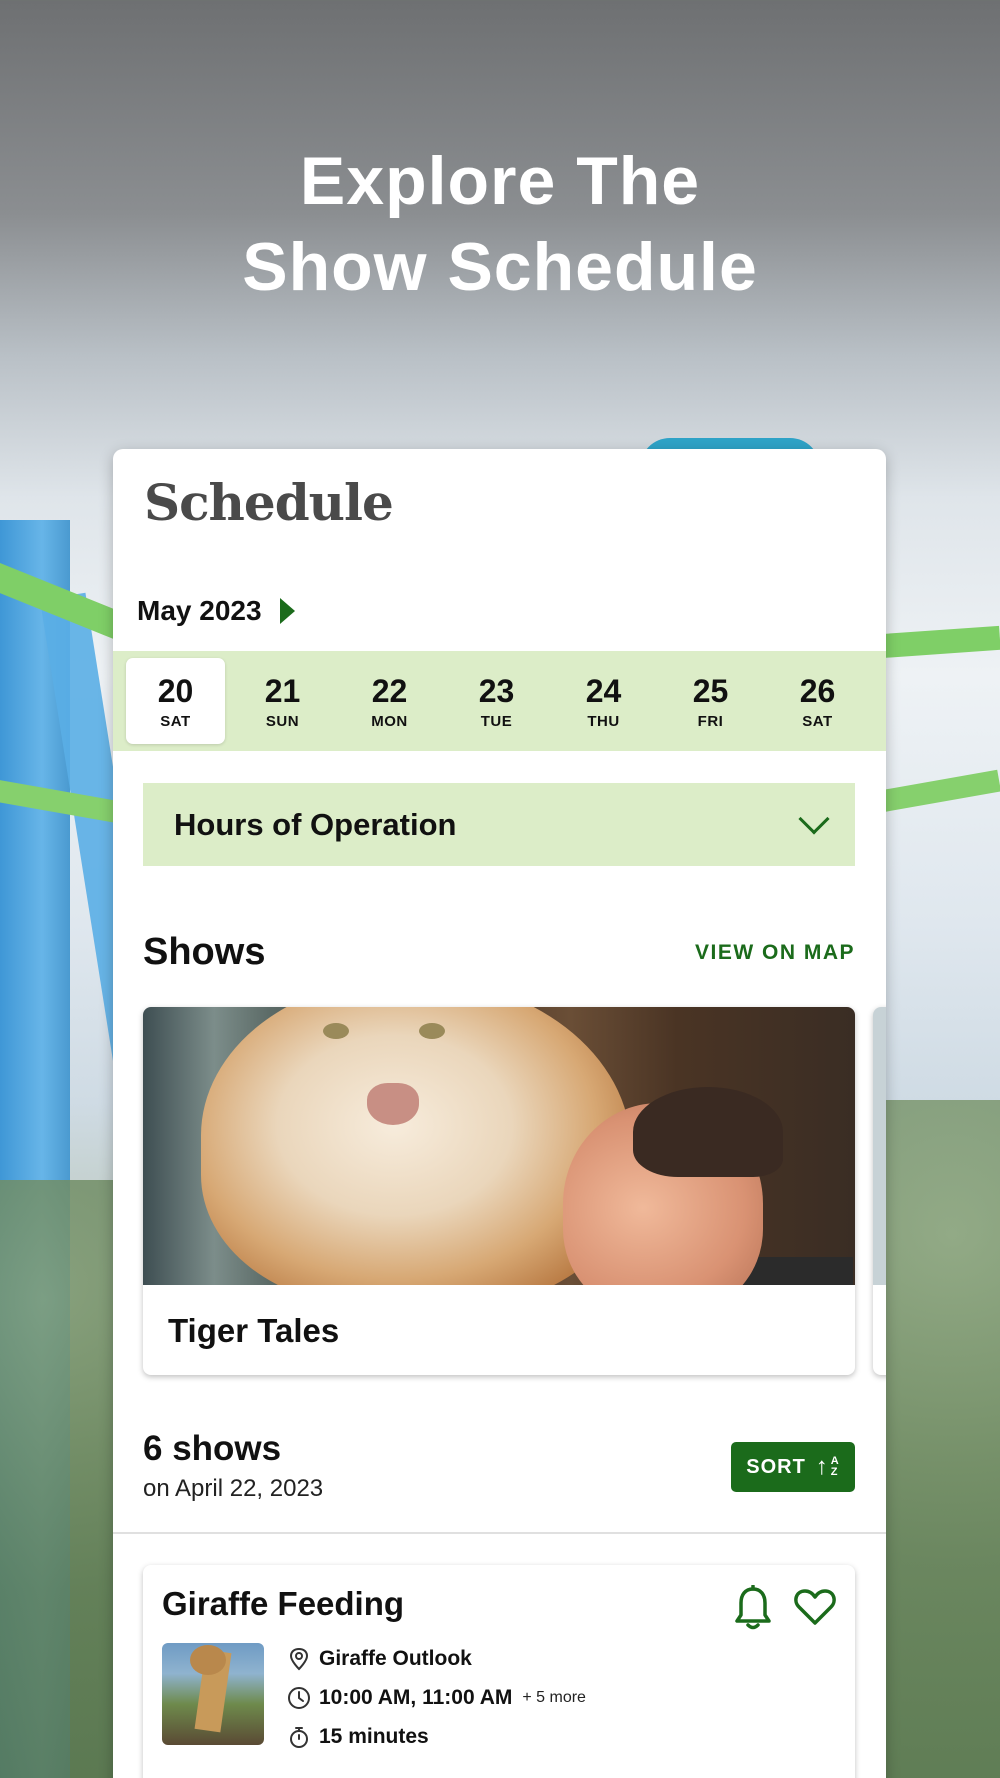  I want to click on event-title: Giraffe Feeding, so click(283, 1603).